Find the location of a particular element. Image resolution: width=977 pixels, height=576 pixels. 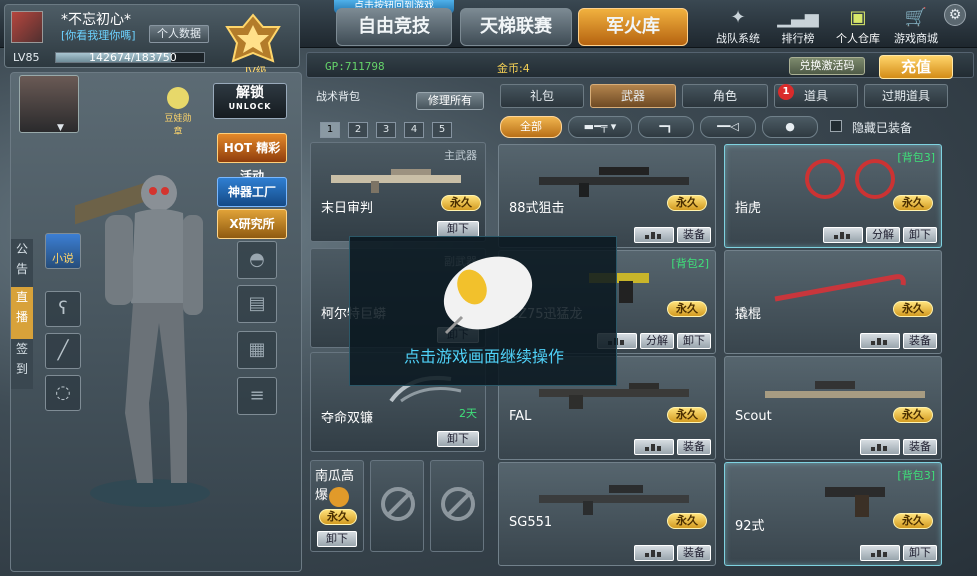

accessory-slot-icon: ◌ is located at coordinates (63, 393).